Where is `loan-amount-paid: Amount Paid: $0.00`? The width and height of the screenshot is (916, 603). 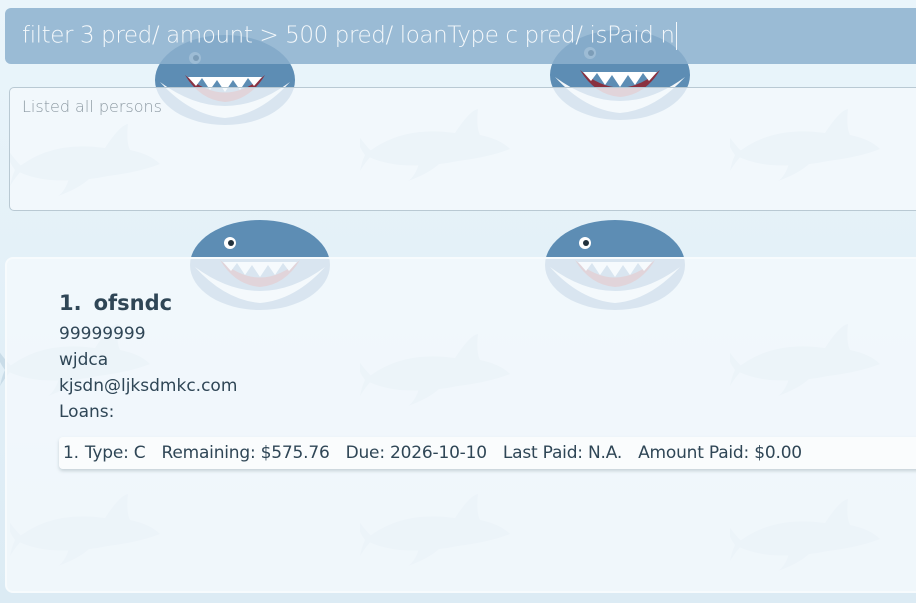 loan-amount-paid: Amount Paid: $0.00 is located at coordinates (720, 453).